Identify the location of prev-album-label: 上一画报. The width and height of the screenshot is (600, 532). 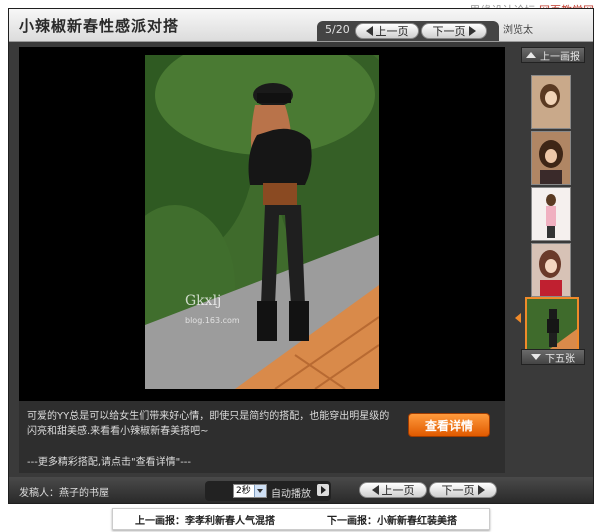
(560, 57).